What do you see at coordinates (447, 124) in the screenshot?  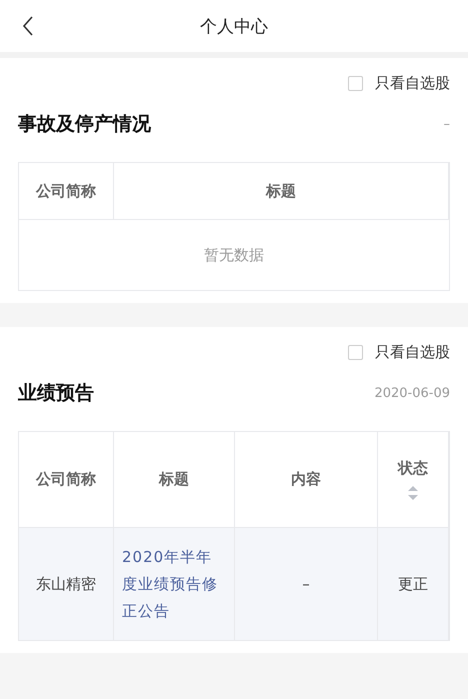 I see `section-date: –` at bounding box center [447, 124].